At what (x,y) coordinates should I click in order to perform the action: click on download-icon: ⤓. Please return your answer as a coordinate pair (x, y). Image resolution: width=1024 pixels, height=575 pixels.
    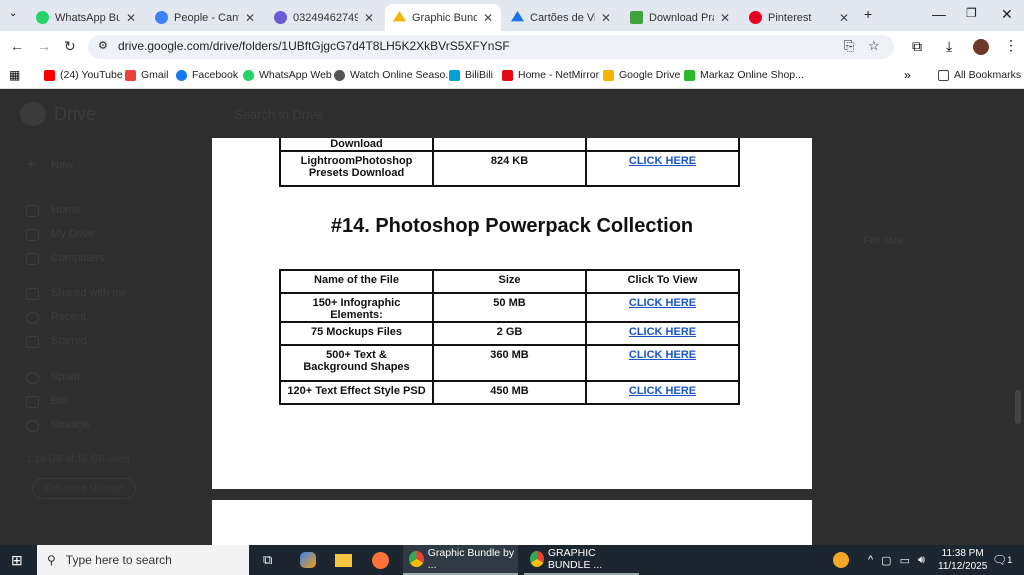
    Looking at the image, I should click on (949, 46).